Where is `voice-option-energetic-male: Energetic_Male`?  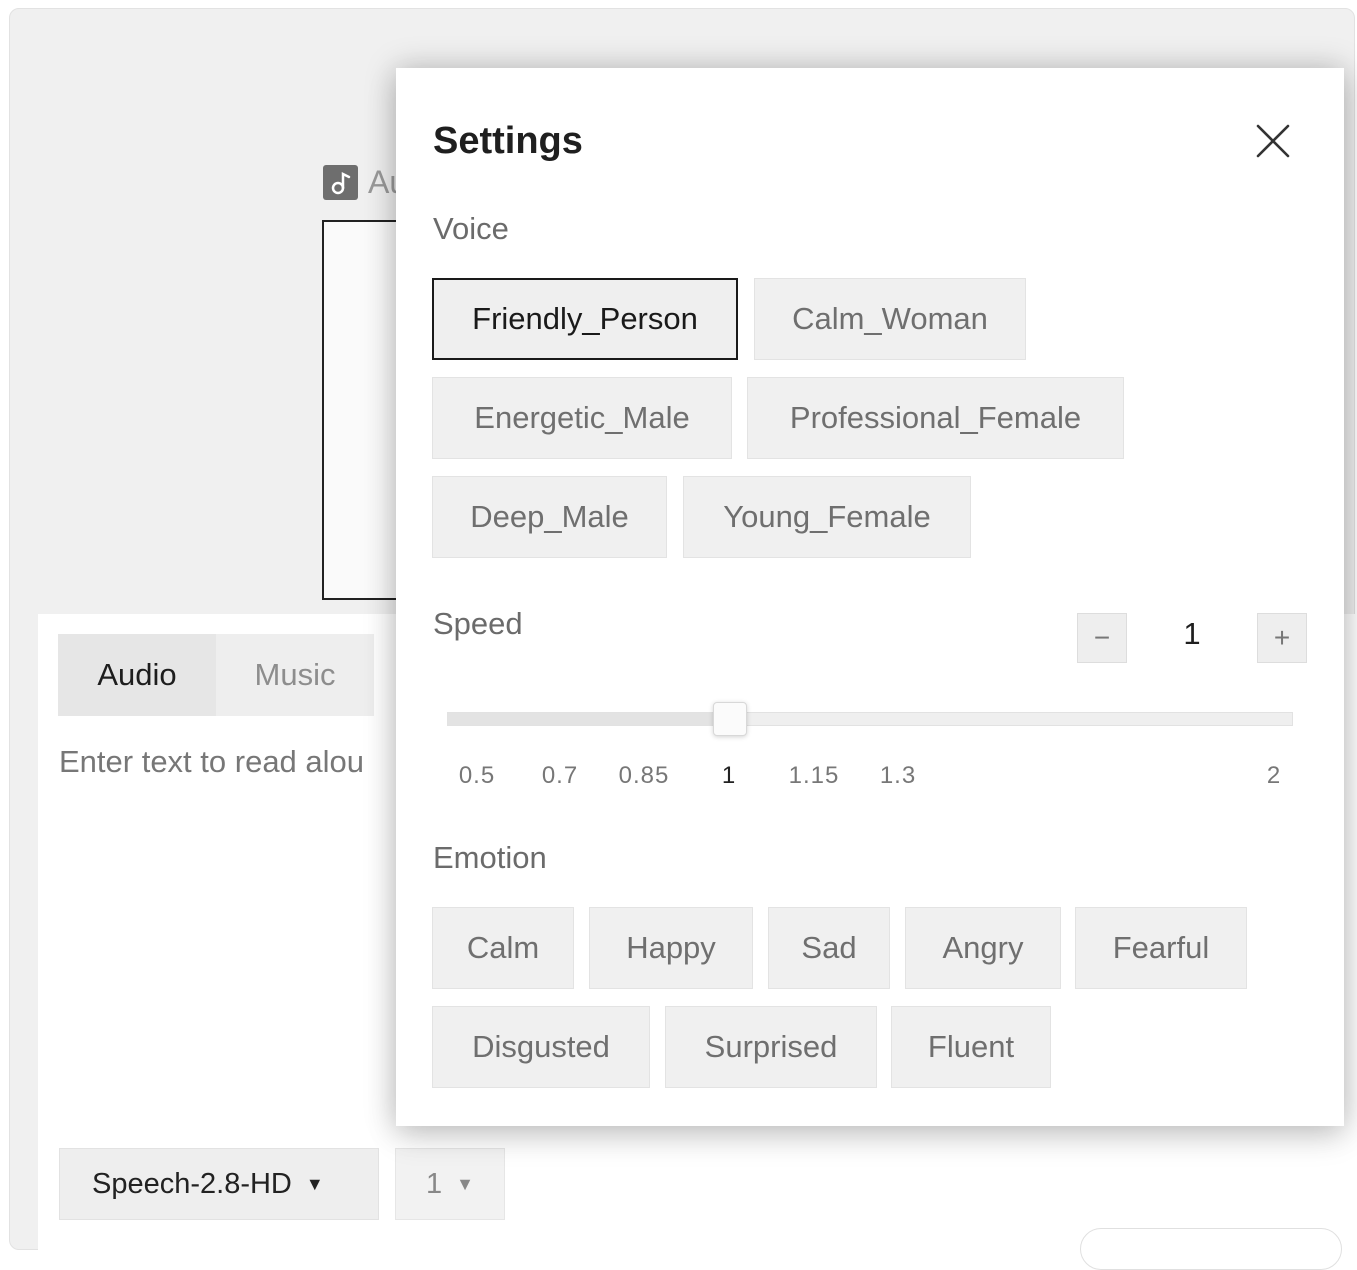 voice-option-energetic-male: Energetic_Male is located at coordinates (582, 418).